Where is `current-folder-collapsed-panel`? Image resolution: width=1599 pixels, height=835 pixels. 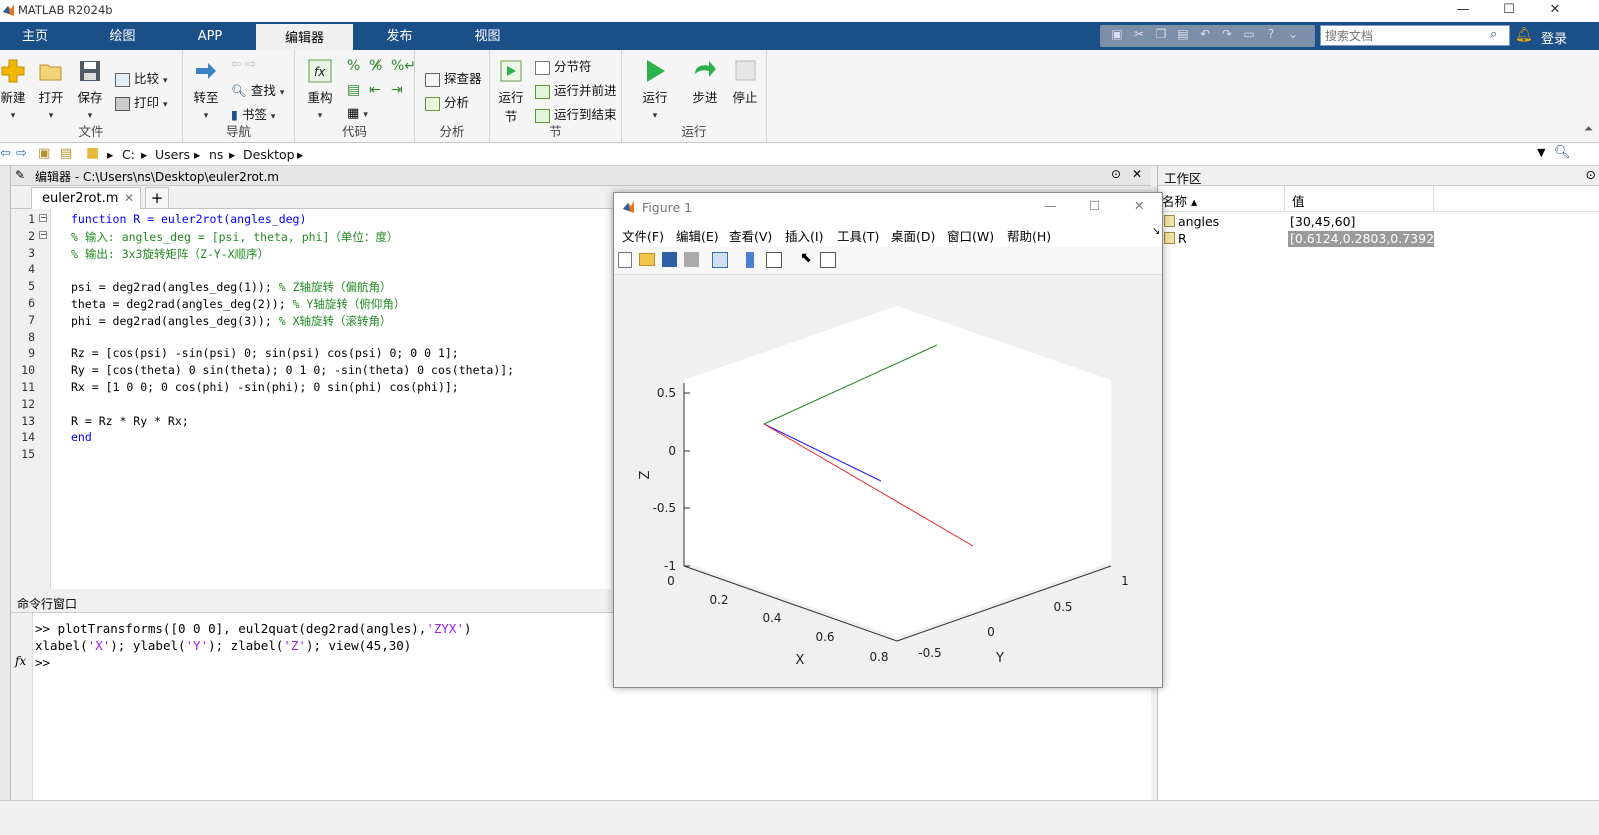 current-folder-collapsed-panel is located at coordinates (5, 486).